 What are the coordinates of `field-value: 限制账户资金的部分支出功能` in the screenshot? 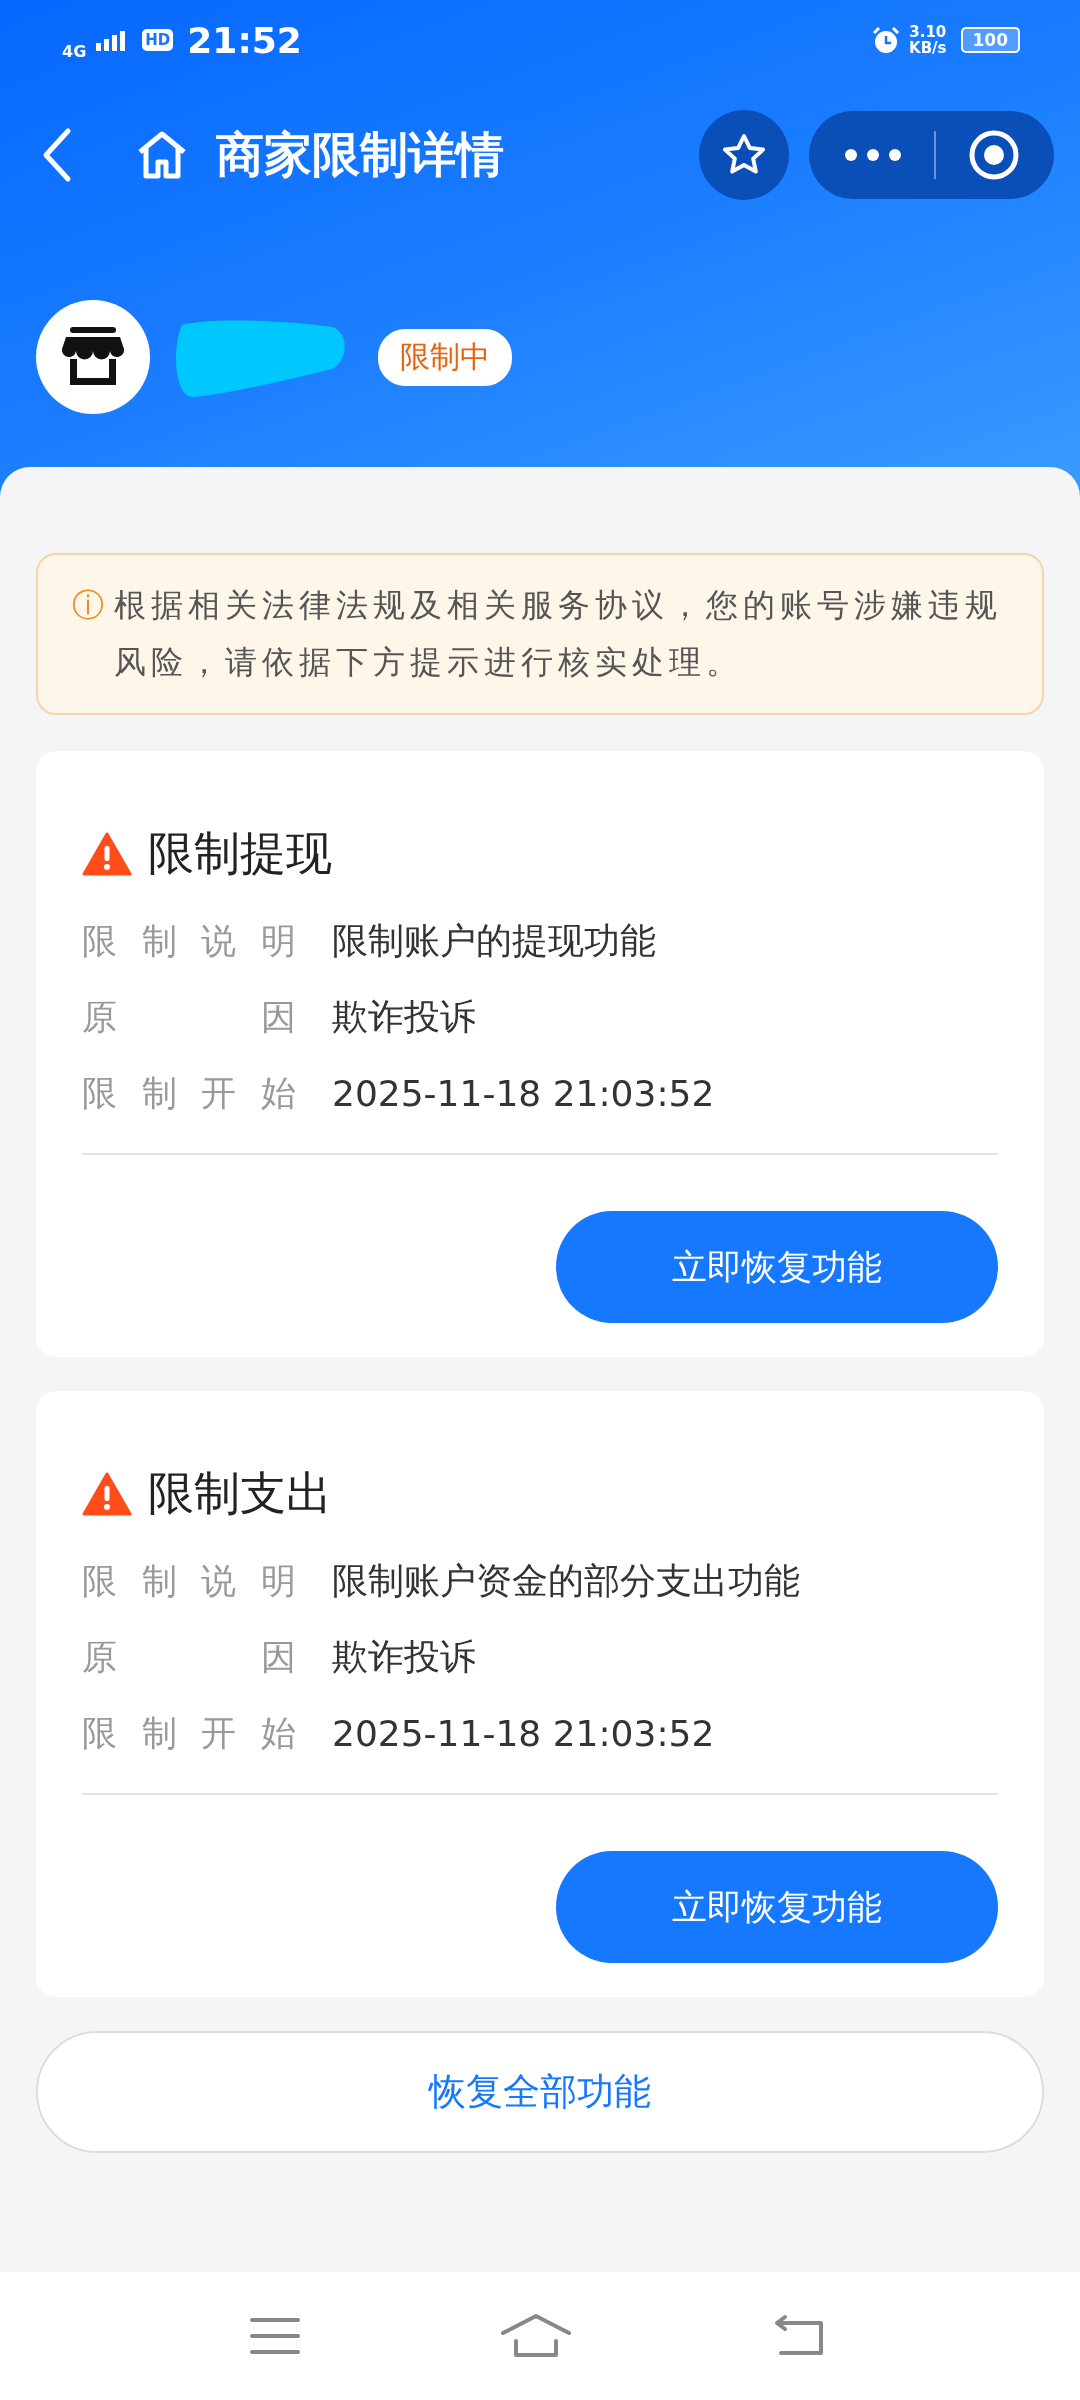 It's located at (566, 1580).